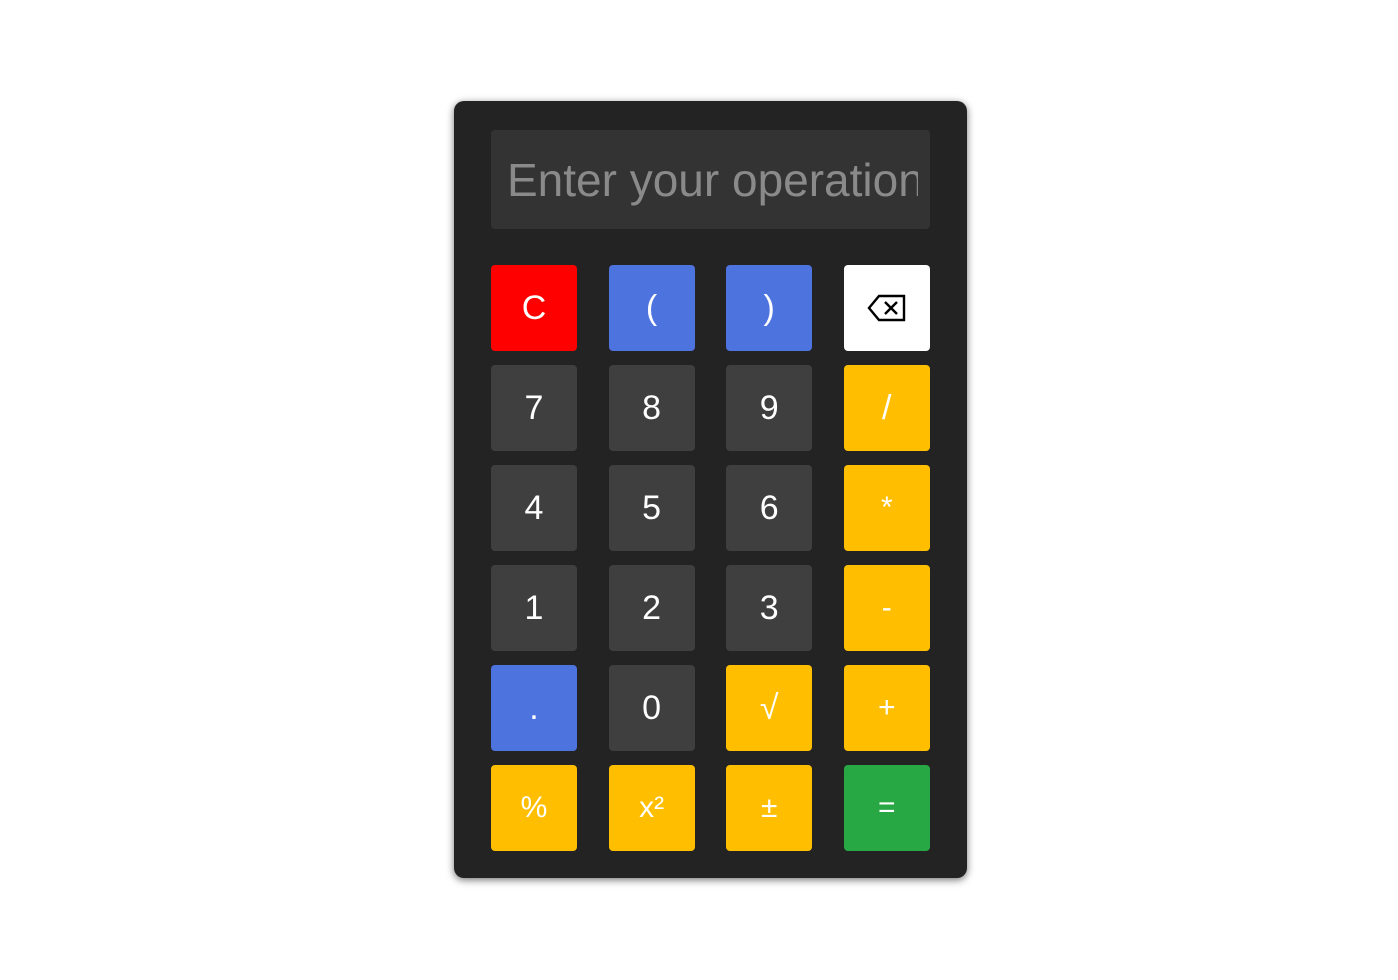 Image resolution: width=1398 pixels, height=980 pixels. Describe the element at coordinates (710, 179) in the screenshot. I see `operation-display-input` at that location.